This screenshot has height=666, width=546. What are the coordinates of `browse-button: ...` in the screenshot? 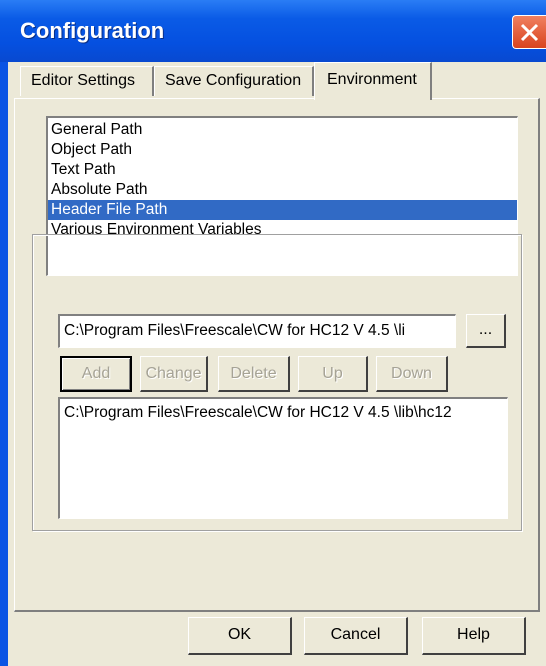 It's located at (486, 331).